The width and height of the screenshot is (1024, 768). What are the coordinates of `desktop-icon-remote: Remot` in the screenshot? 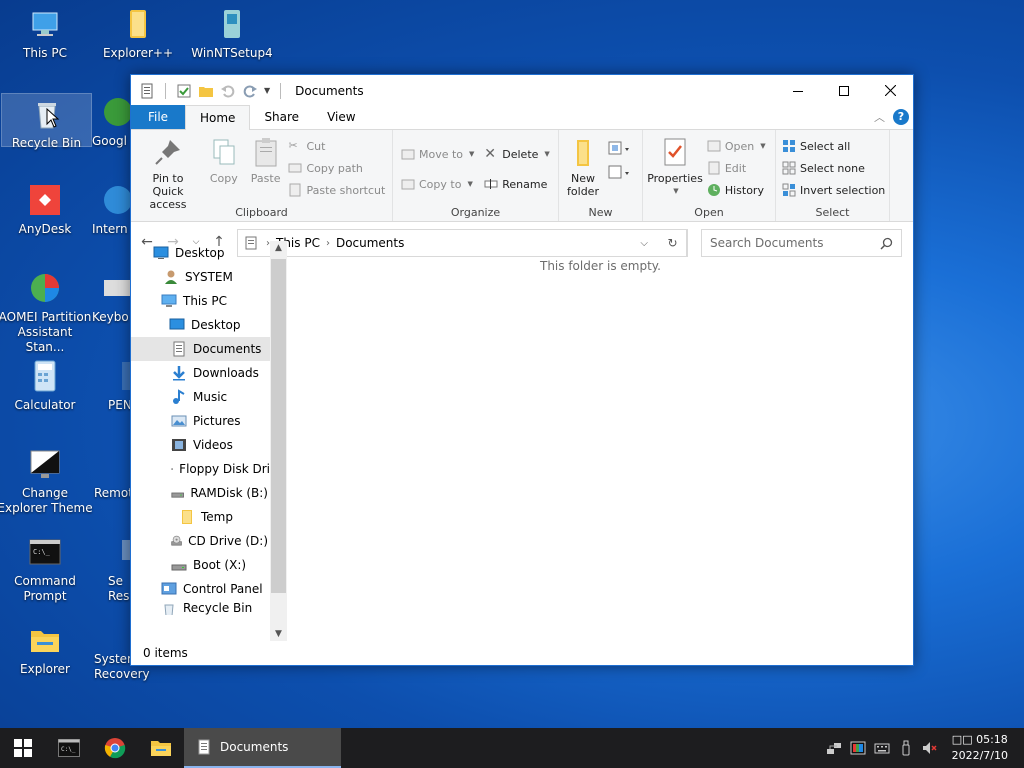 It's located at (119, 473).